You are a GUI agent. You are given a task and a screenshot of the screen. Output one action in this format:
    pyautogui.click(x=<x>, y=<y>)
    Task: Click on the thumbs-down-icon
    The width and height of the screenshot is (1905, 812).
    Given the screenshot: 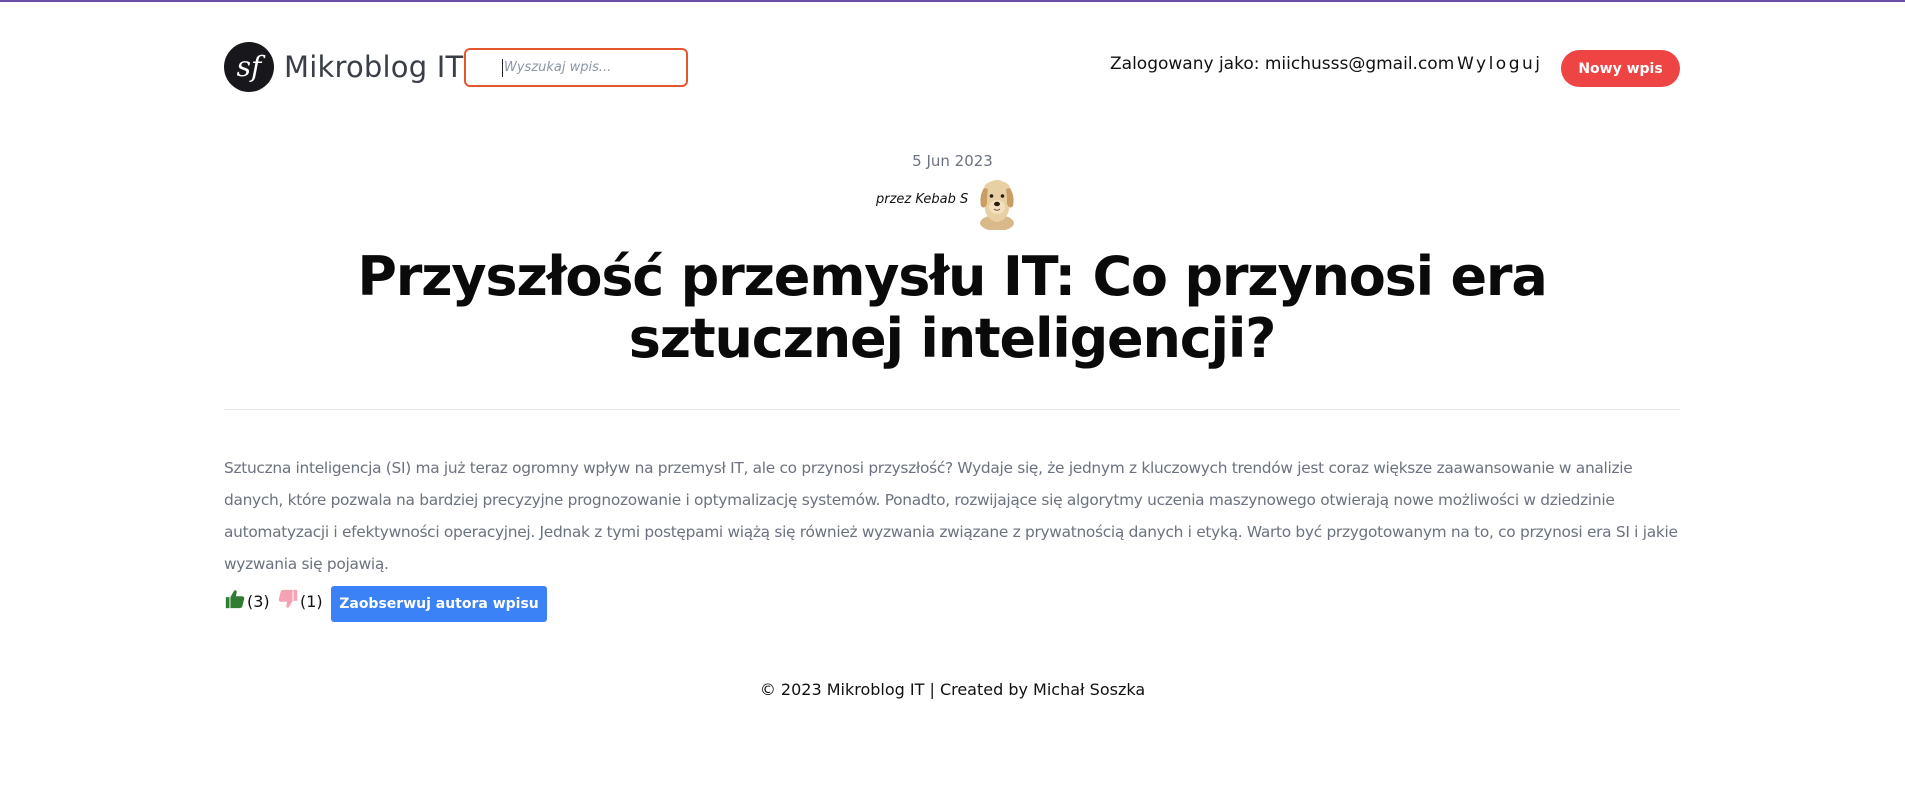 What is the action you would take?
    pyautogui.click(x=288, y=601)
    